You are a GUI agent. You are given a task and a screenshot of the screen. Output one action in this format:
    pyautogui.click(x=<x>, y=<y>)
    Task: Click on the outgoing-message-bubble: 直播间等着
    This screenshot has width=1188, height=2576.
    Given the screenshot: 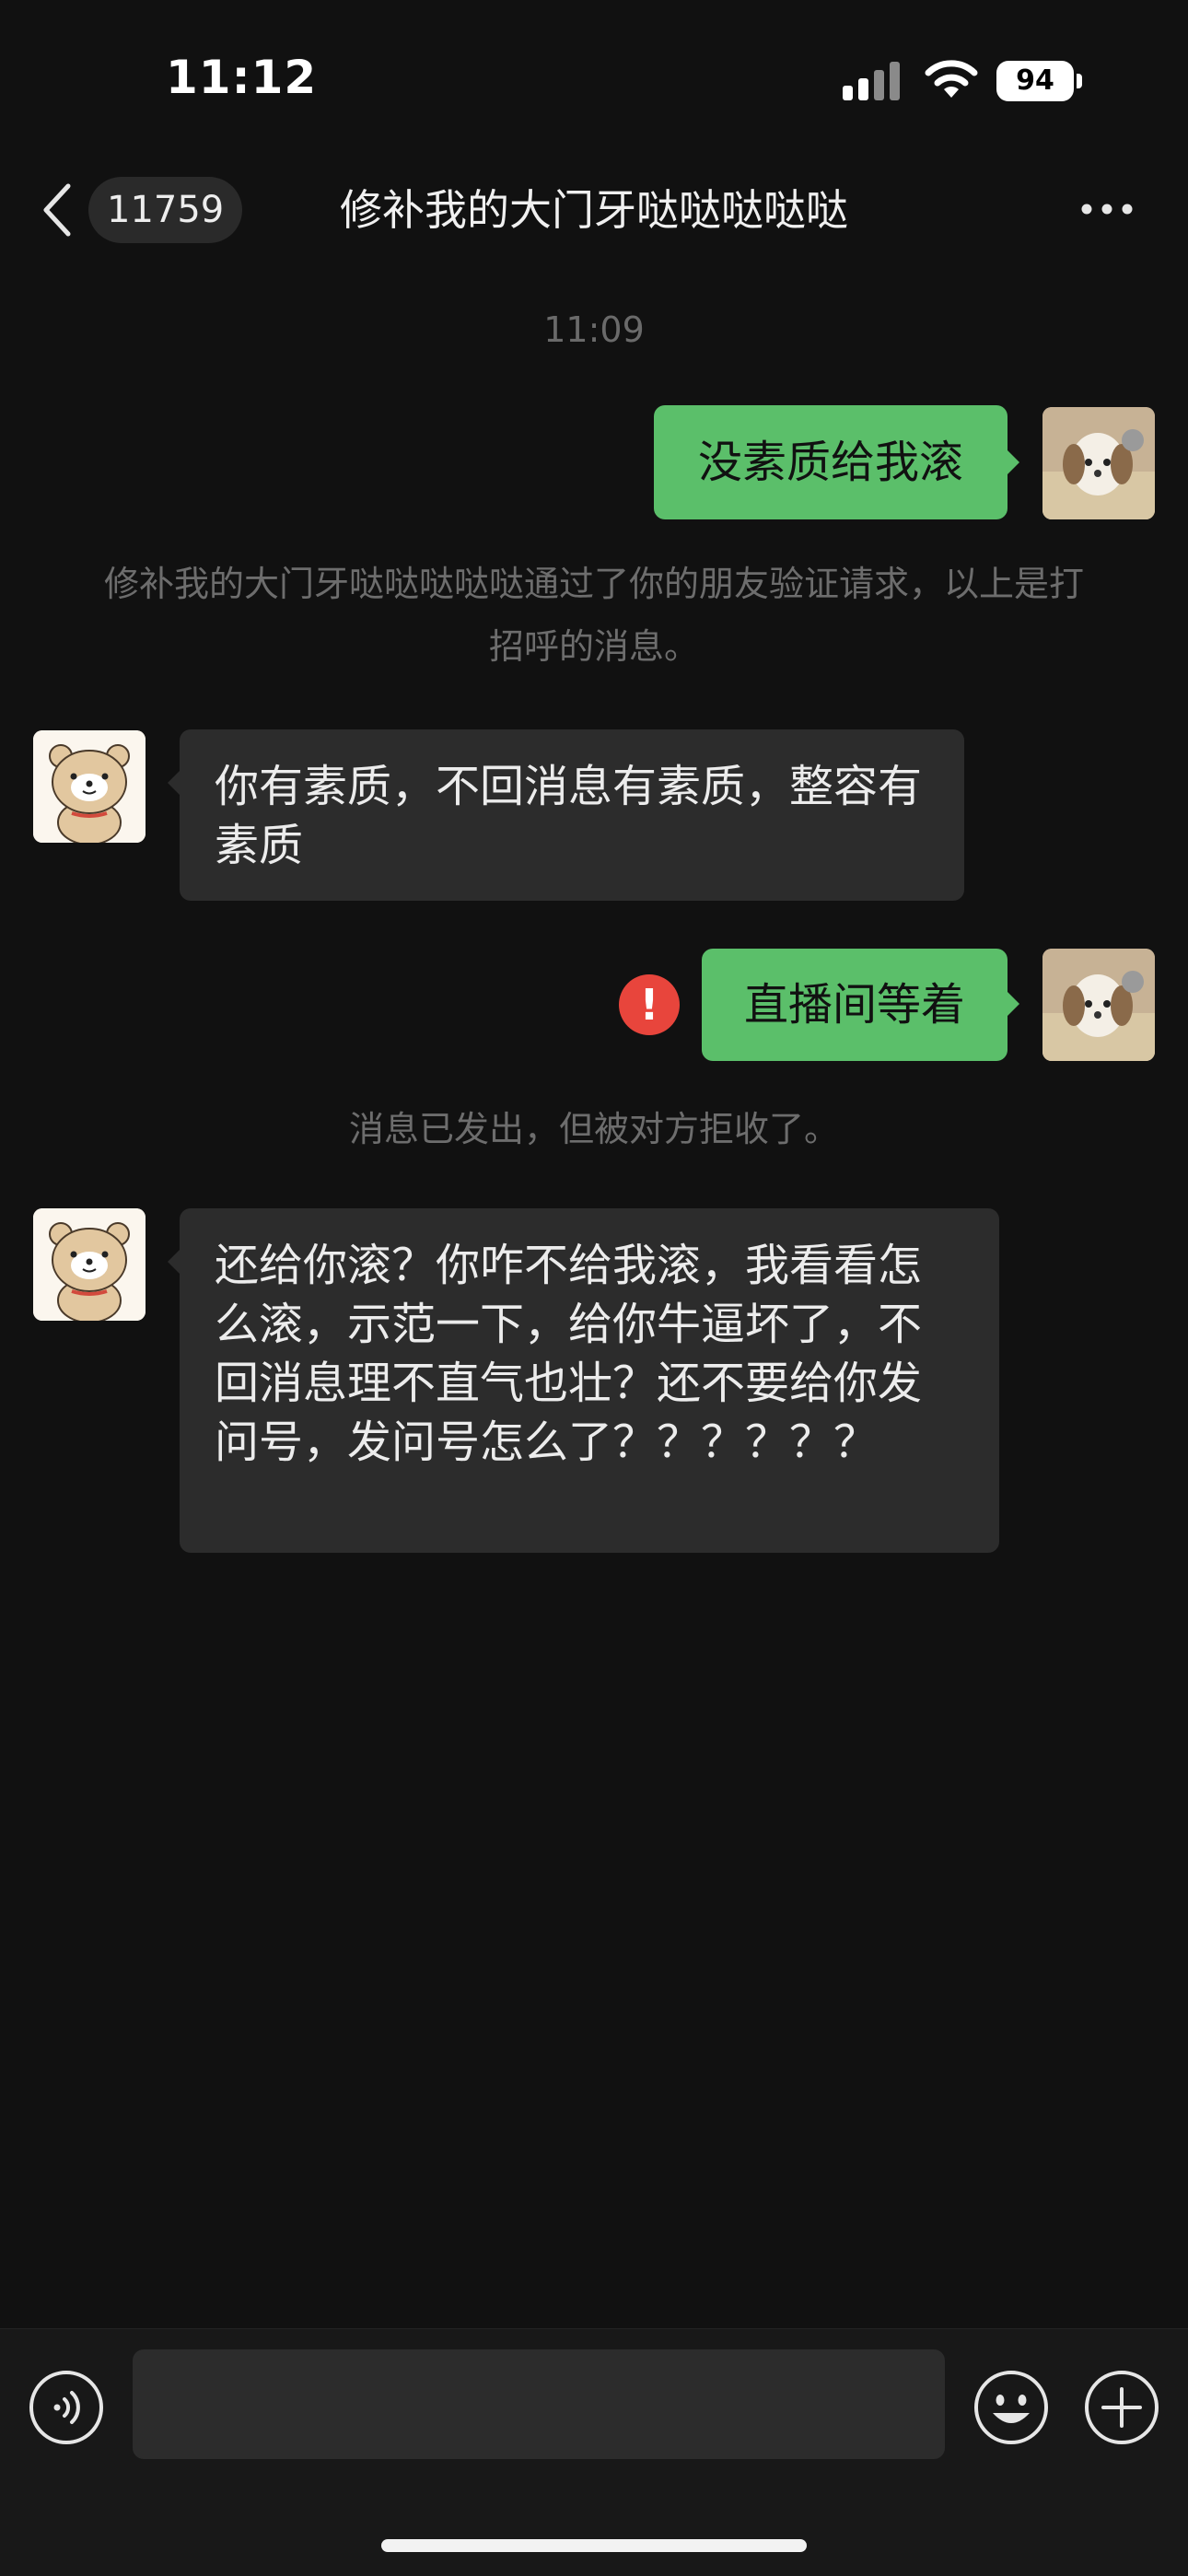 What is the action you would take?
    pyautogui.click(x=854, y=1005)
    